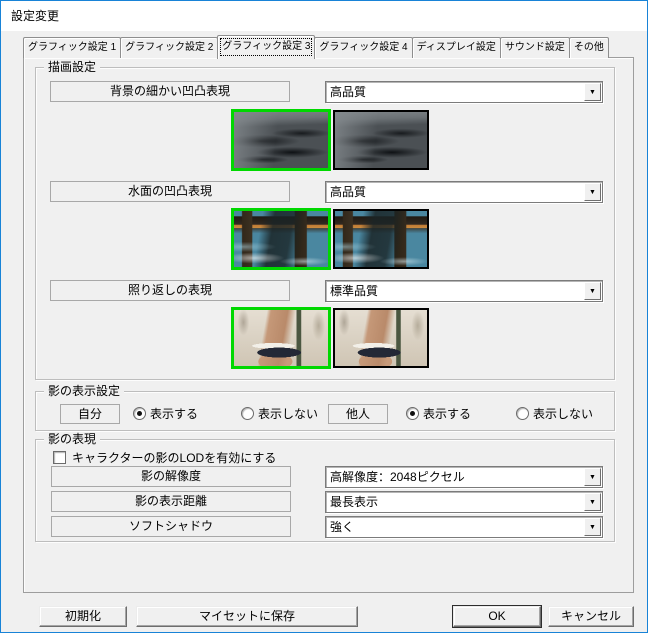  I want to click on thumbnail-reflection-selected, so click(281, 338).